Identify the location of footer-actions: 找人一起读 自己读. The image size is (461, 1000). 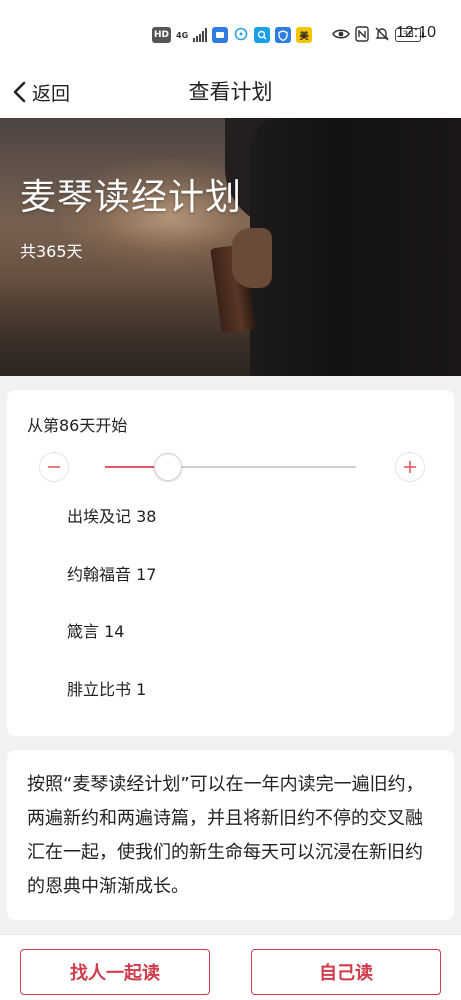
(230, 967).